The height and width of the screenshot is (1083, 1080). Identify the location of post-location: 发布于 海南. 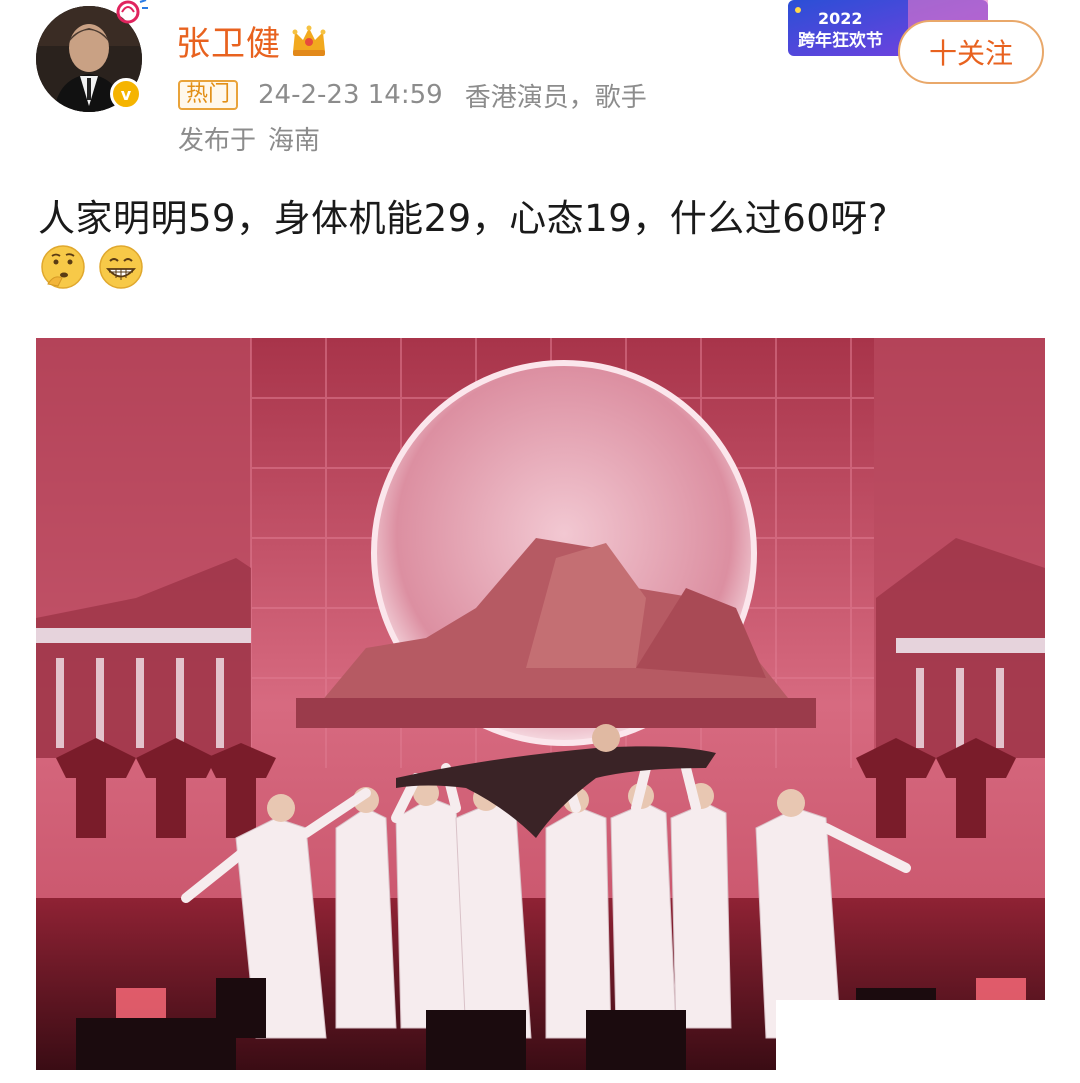
(249, 138).